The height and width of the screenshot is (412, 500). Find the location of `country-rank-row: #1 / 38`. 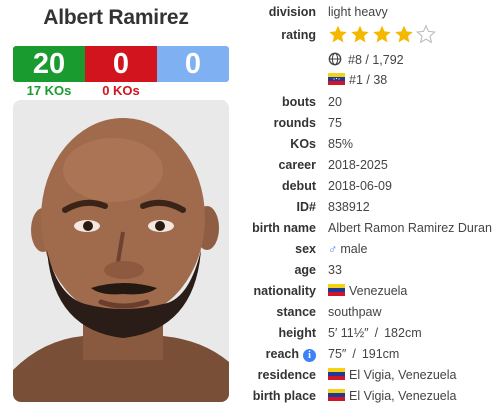

country-rank-row: #1 / 38 is located at coordinates (370, 83).